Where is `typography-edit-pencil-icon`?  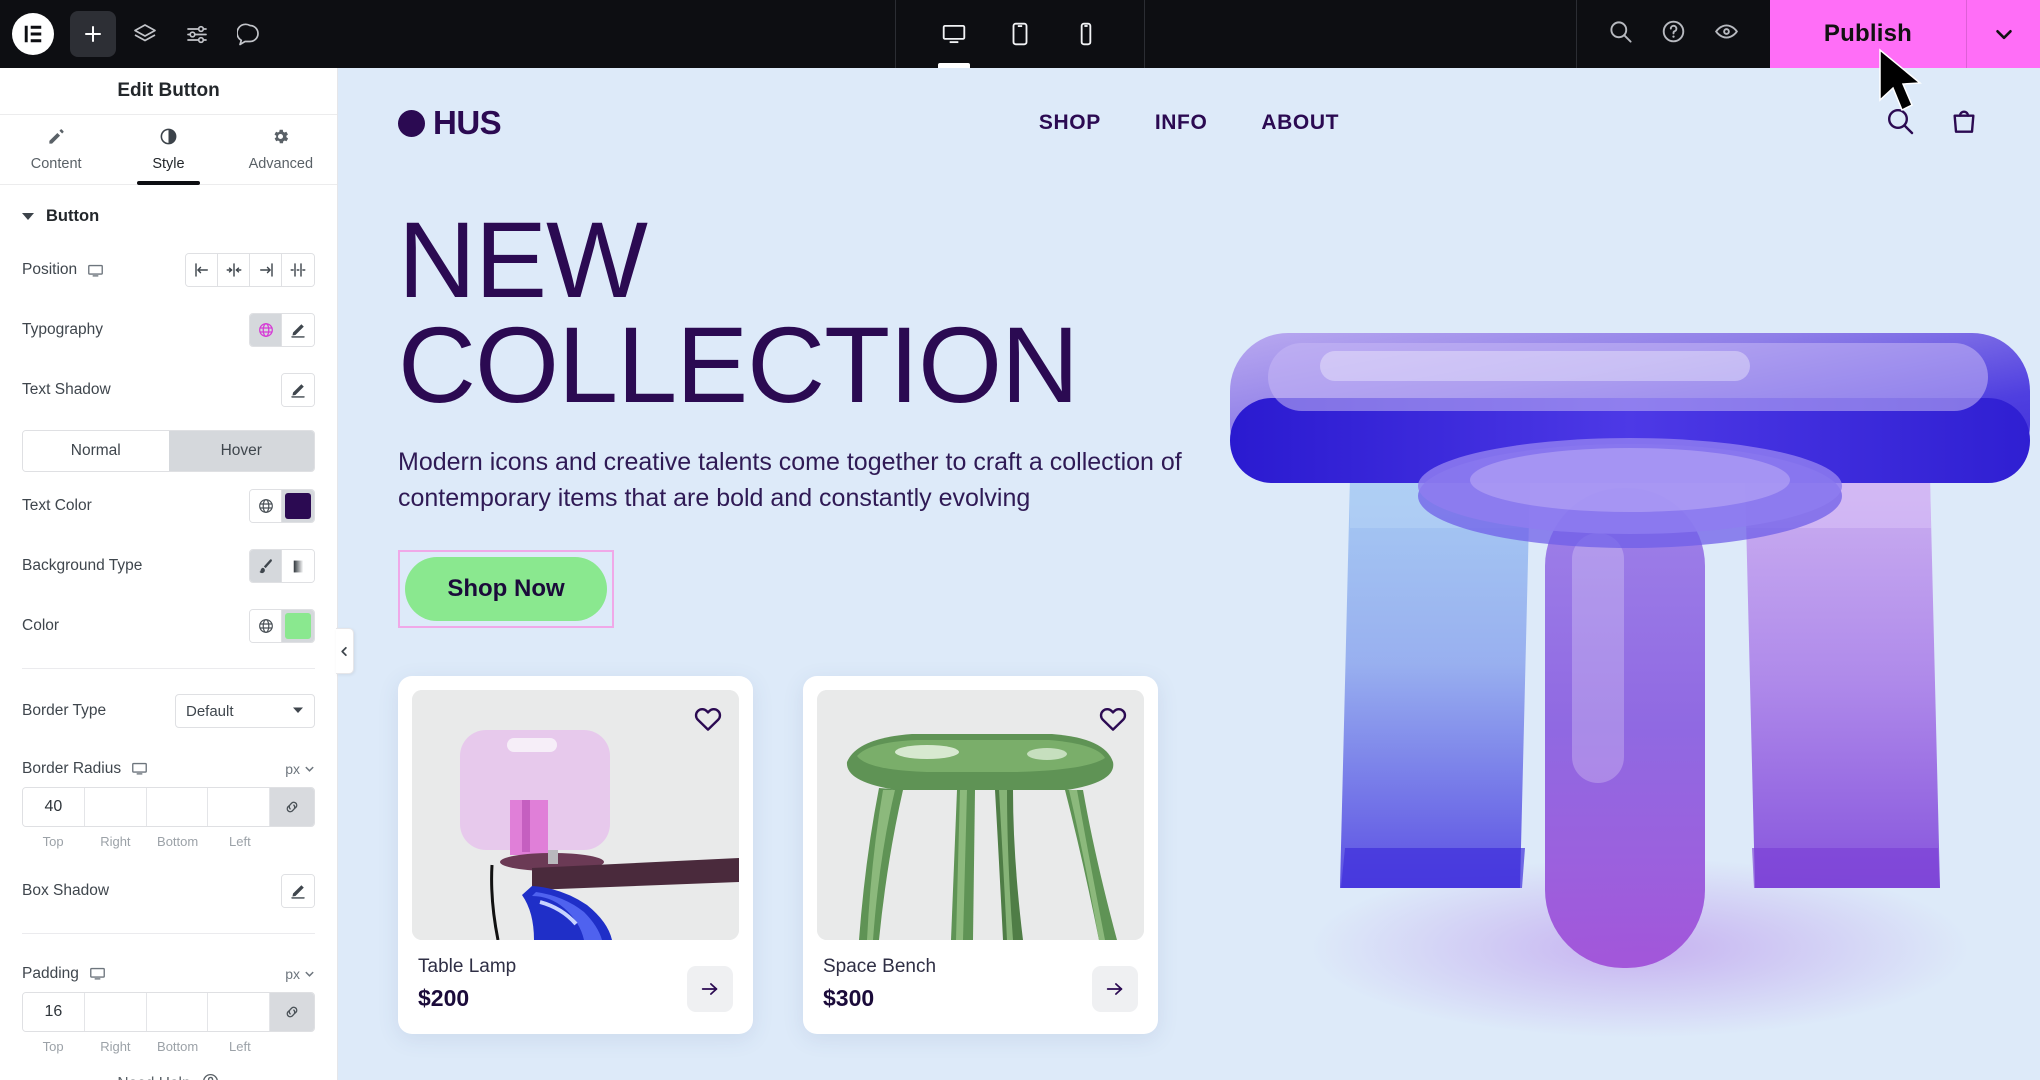 typography-edit-pencil-icon is located at coordinates (298, 330).